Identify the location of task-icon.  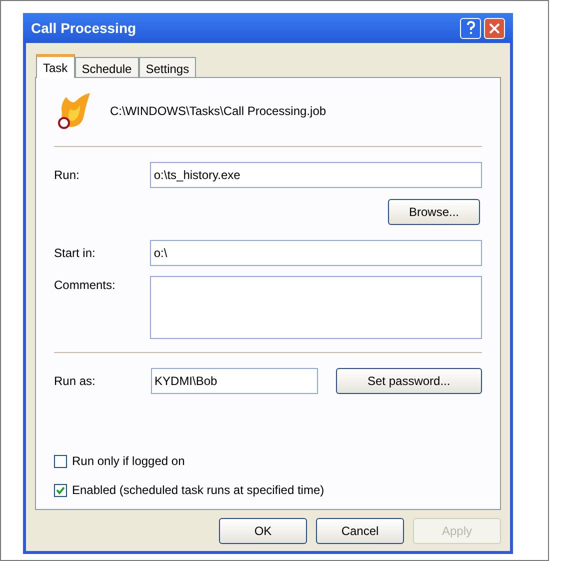
(74, 111).